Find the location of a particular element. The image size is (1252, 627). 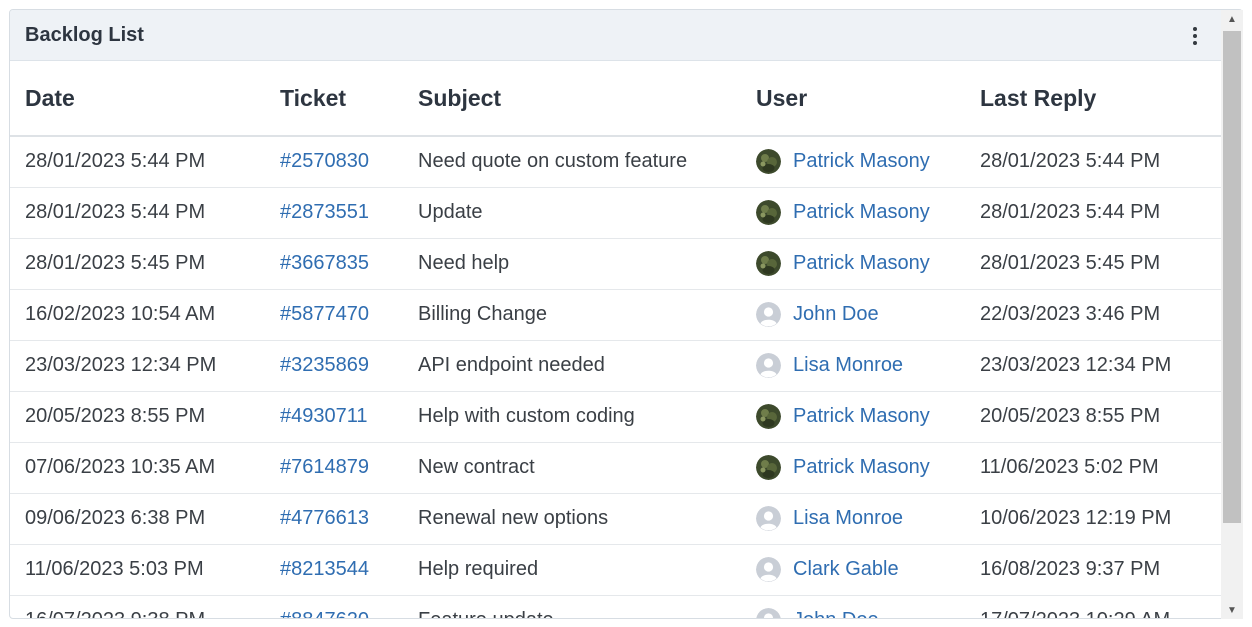

row-user: Clark Gable is located at coordinates (853, 570).